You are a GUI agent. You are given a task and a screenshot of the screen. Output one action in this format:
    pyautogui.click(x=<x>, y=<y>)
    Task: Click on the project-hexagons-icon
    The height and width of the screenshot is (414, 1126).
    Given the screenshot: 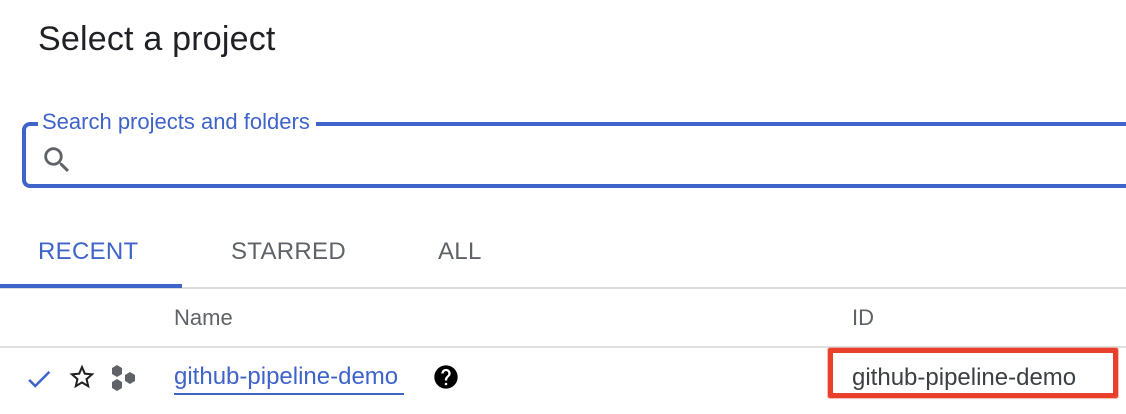 What is the action you would take?
    pyautogui.click(x=123, y=378)
    